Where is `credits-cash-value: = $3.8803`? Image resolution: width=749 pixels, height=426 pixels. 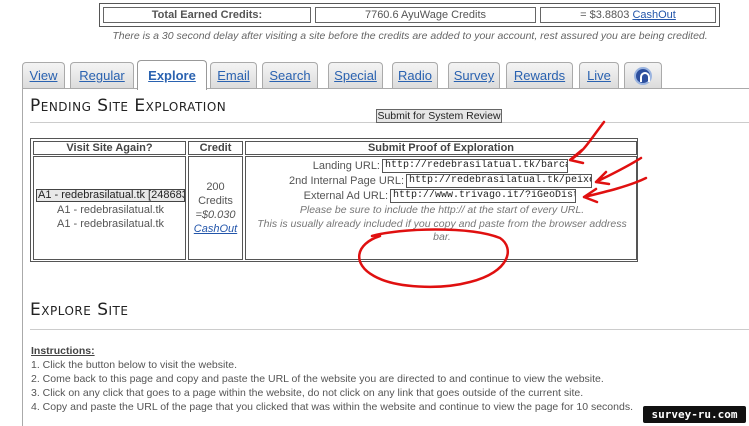
credits-cash-value: = $3.8803 is located at coordinates (606, 15).